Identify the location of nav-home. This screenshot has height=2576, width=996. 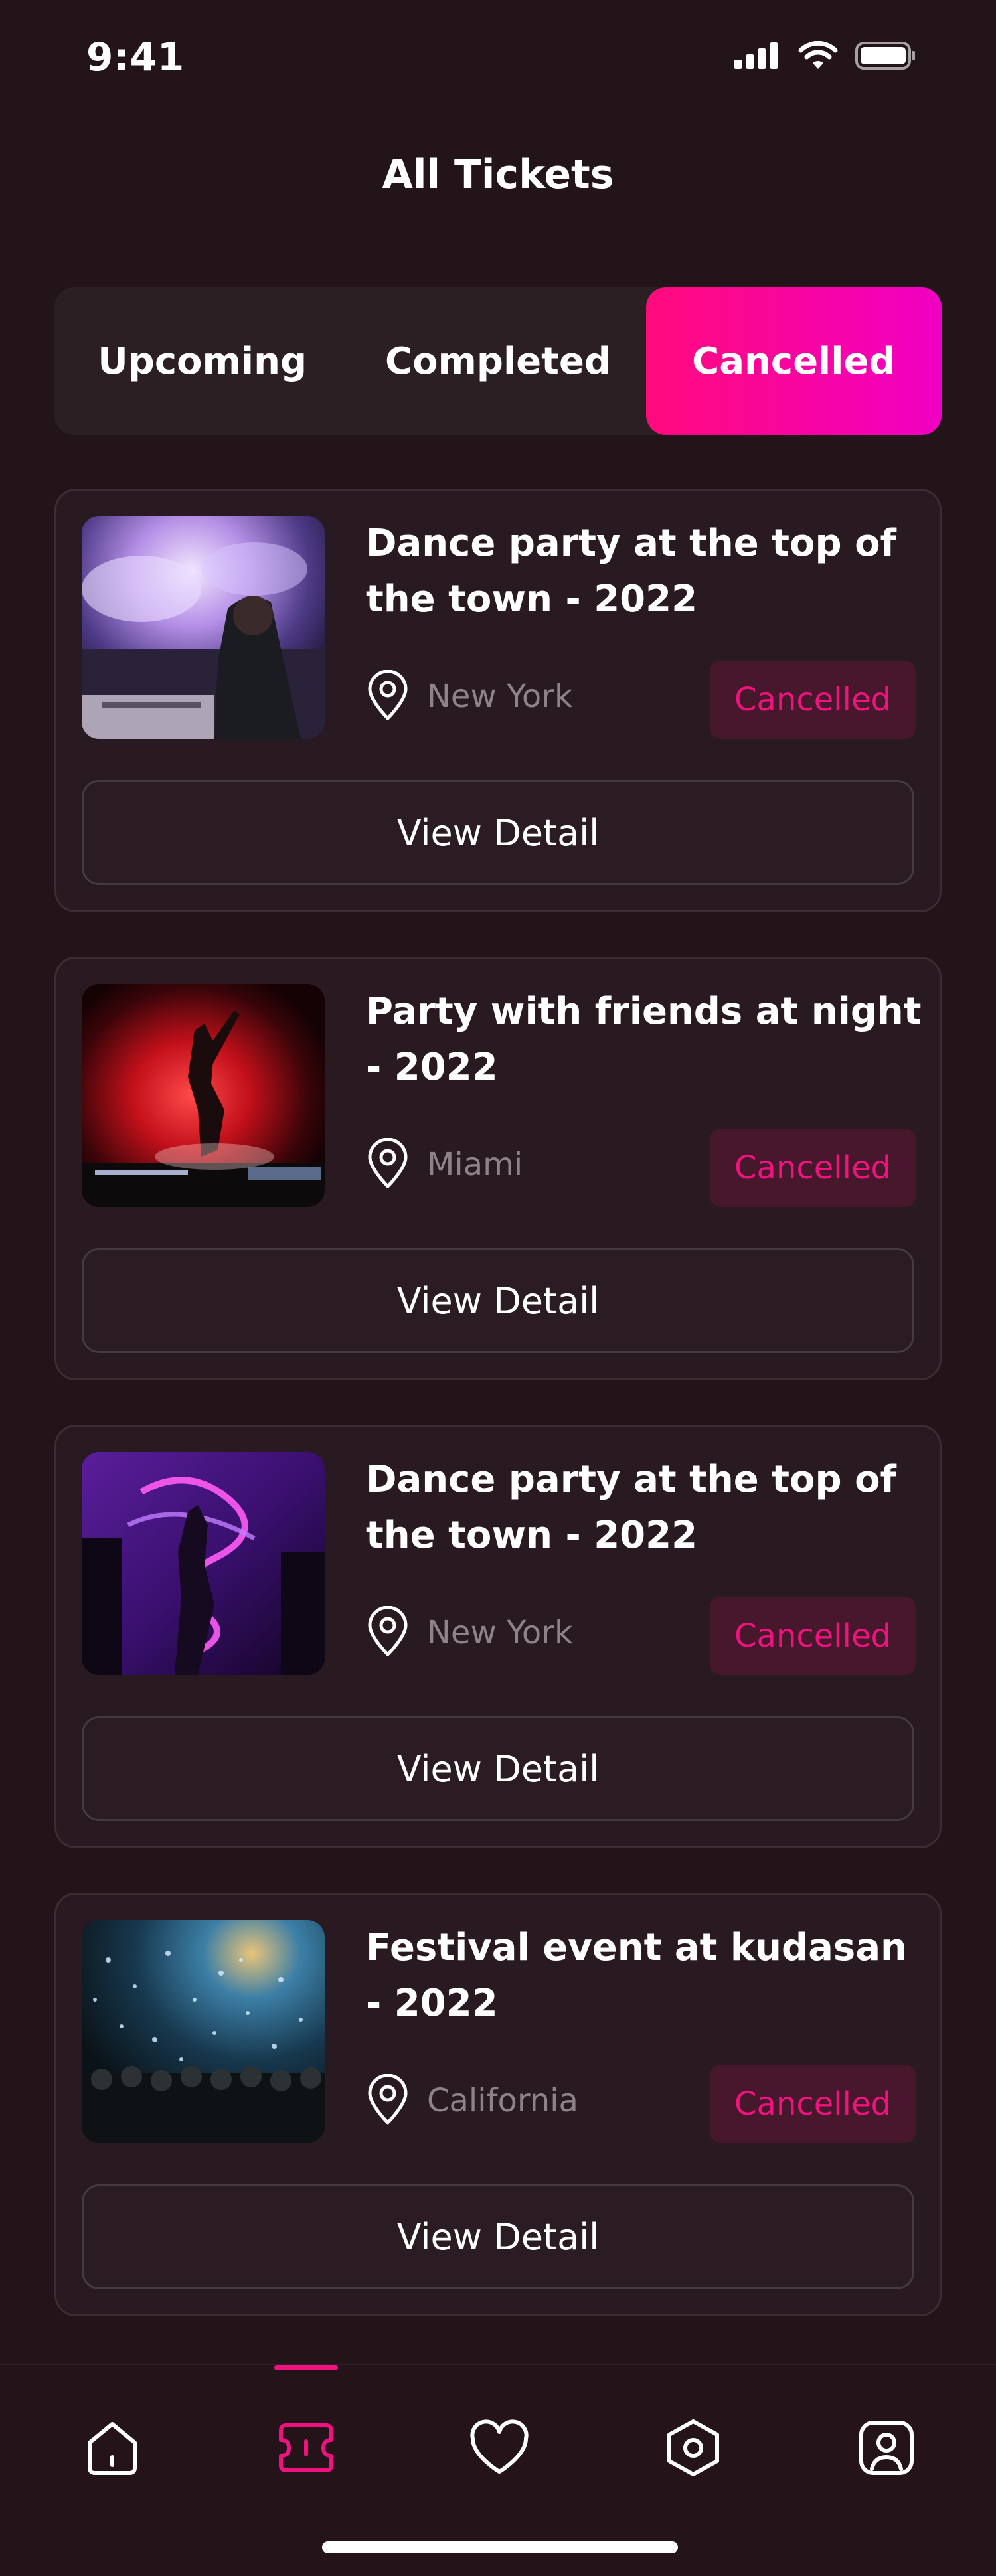
(112, 2449).